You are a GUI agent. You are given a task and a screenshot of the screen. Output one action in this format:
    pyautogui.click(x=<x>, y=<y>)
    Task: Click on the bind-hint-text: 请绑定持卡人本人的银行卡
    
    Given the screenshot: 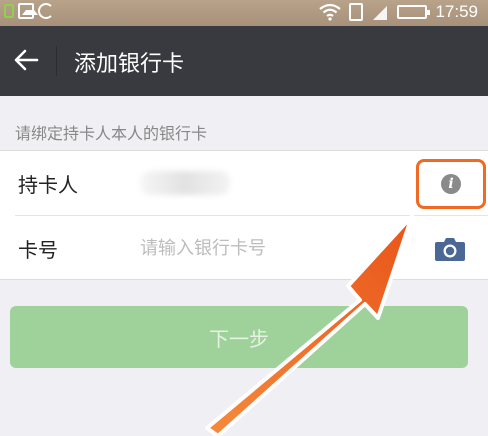 What is the action you would take?
    pyautogui.click(x=111, y=133)
    